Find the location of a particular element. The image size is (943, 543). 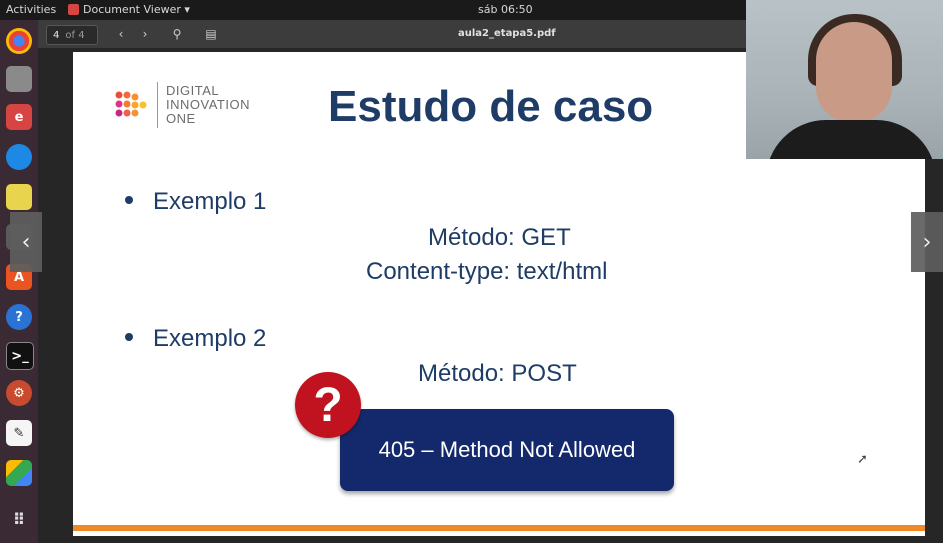

thunderbird-icon is located at coordinates (19, 157).